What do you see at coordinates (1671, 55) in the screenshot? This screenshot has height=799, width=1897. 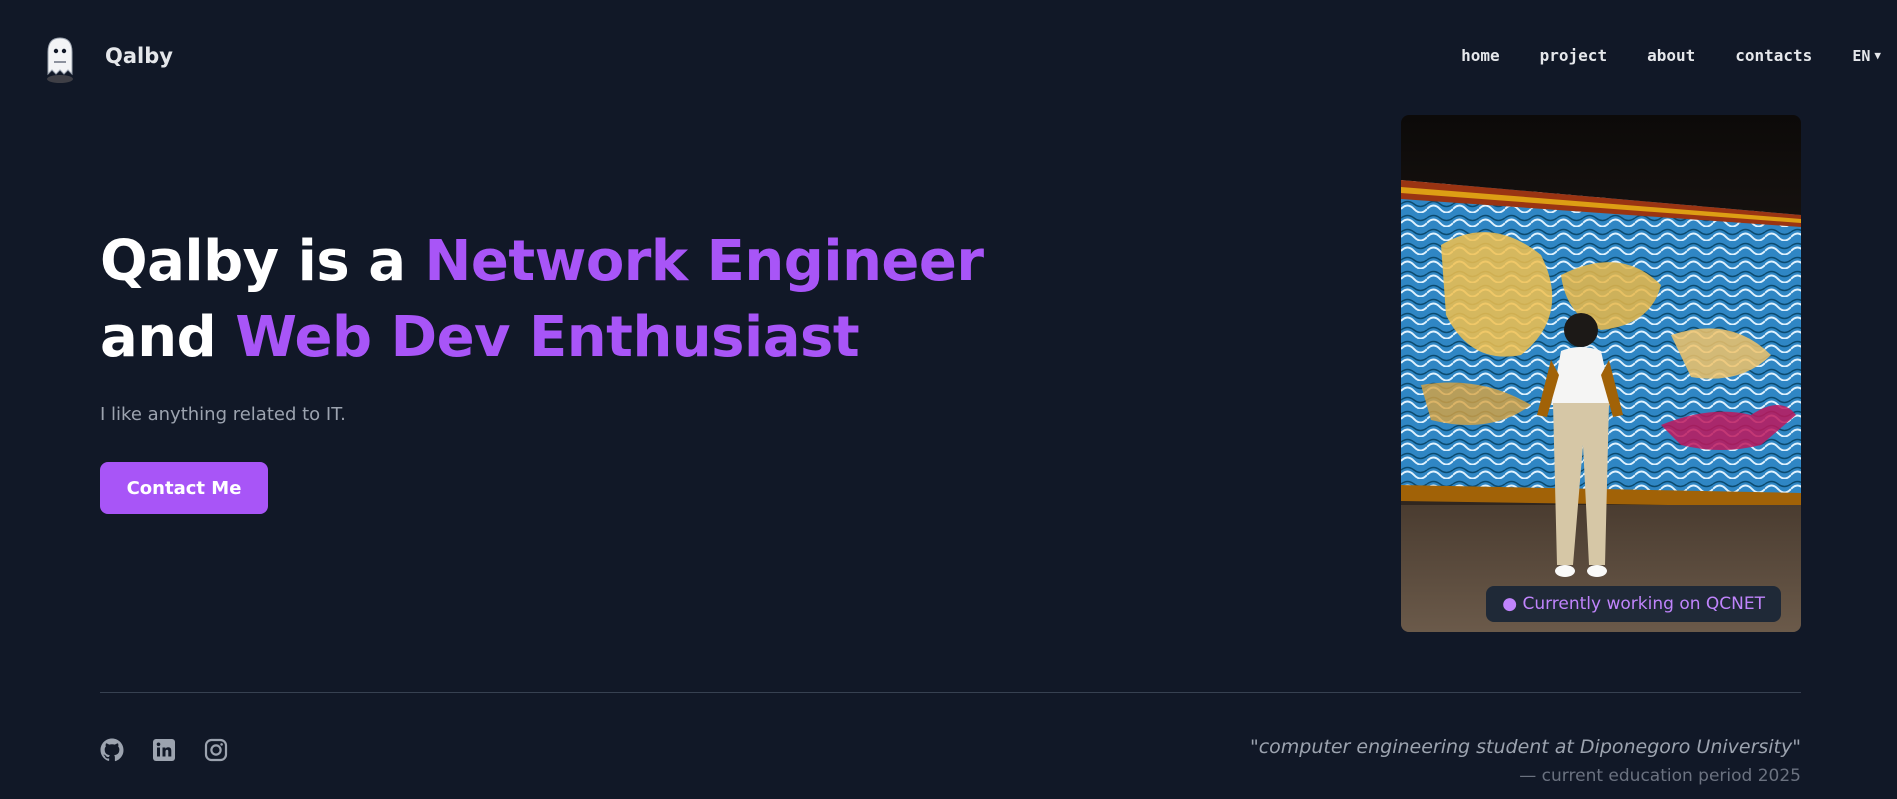 I see `nav-about-link: about` at bounding box center [1671, 55].